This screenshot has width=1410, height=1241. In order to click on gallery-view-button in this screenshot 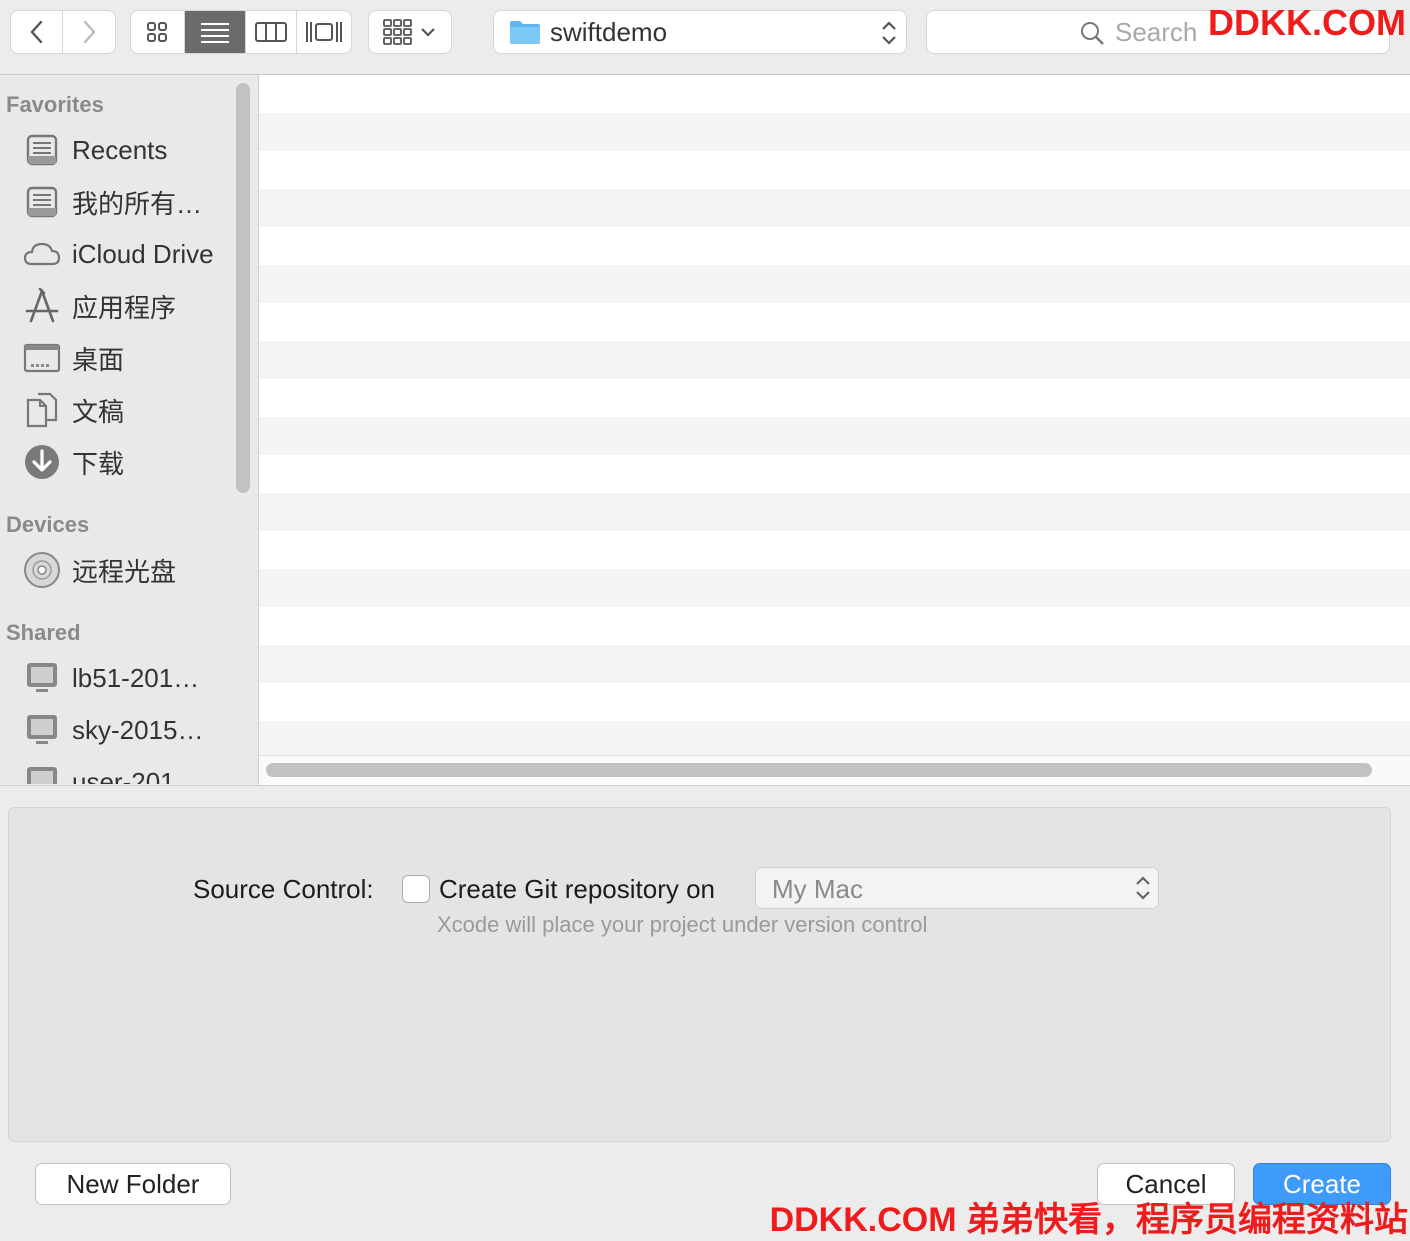, I will do `click(324, 32)`.